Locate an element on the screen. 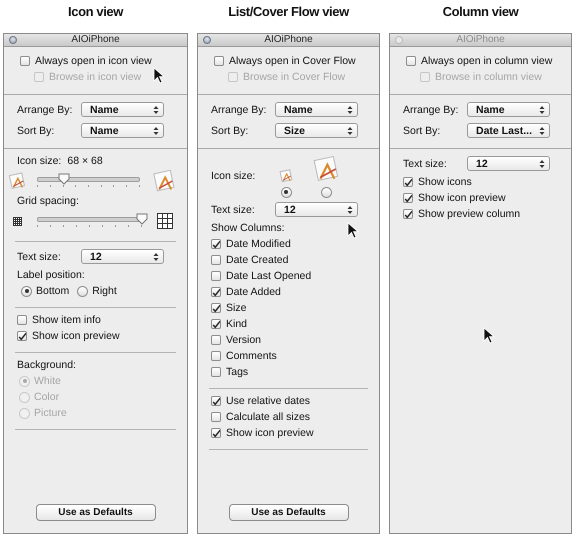 The image size is (574, 540). section-heading: Label position: is located at coordinates (51, 275).